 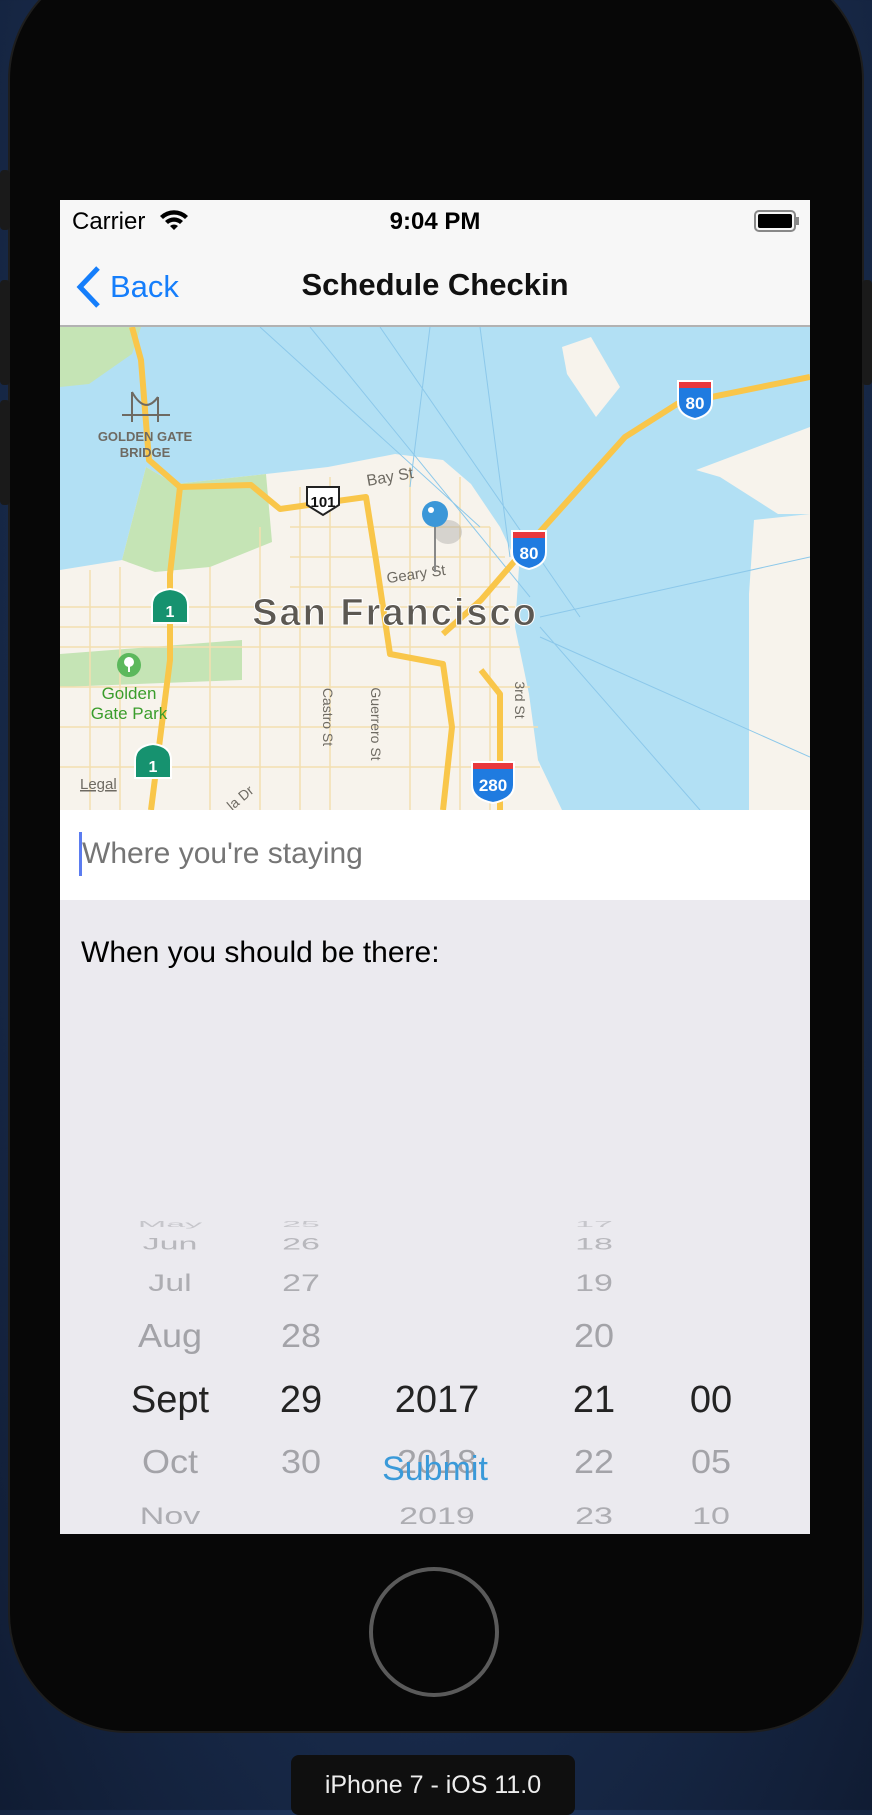 I want to click on picker-option: 28, so click(x=301, y=1336).